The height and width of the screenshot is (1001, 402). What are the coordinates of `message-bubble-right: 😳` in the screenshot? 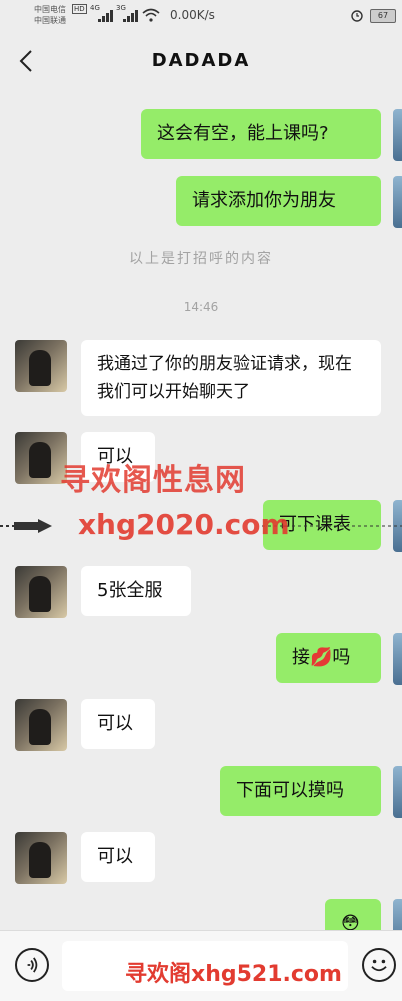 It's located at (353, 914).